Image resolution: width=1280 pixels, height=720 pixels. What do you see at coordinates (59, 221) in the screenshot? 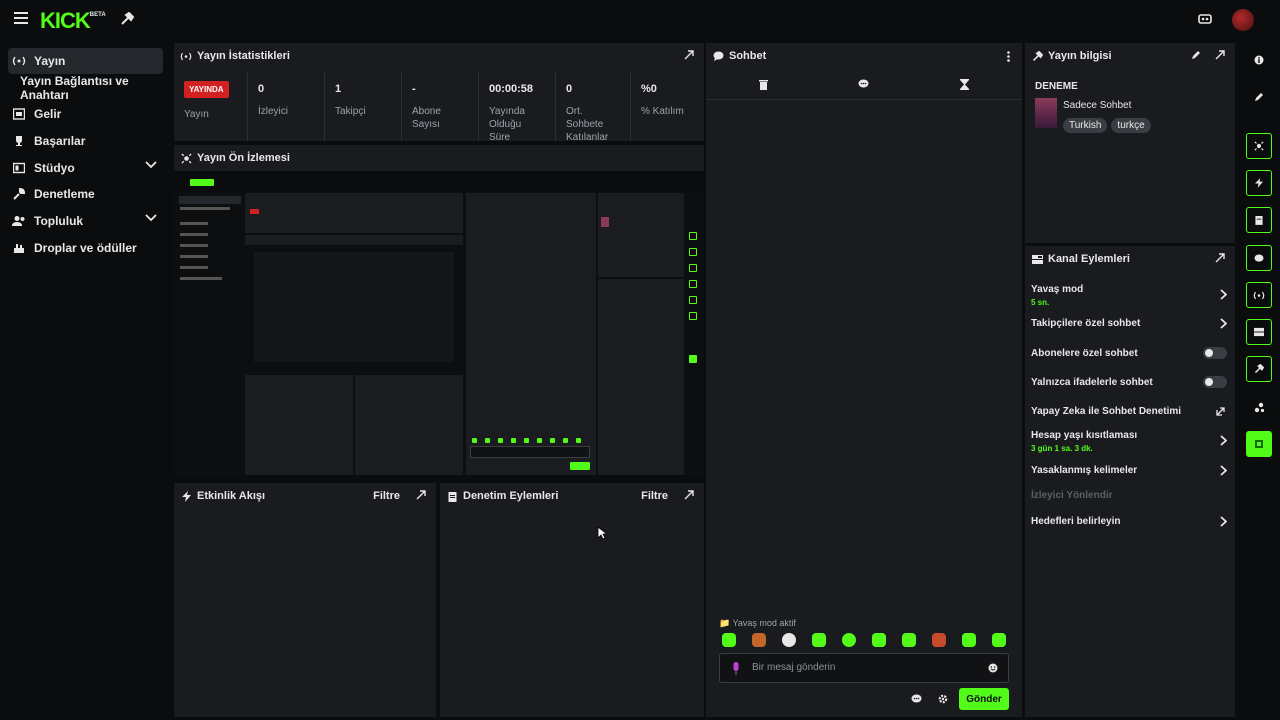
I see `sidebar-item-label: Topluluk` at bounding box center [59, 221].